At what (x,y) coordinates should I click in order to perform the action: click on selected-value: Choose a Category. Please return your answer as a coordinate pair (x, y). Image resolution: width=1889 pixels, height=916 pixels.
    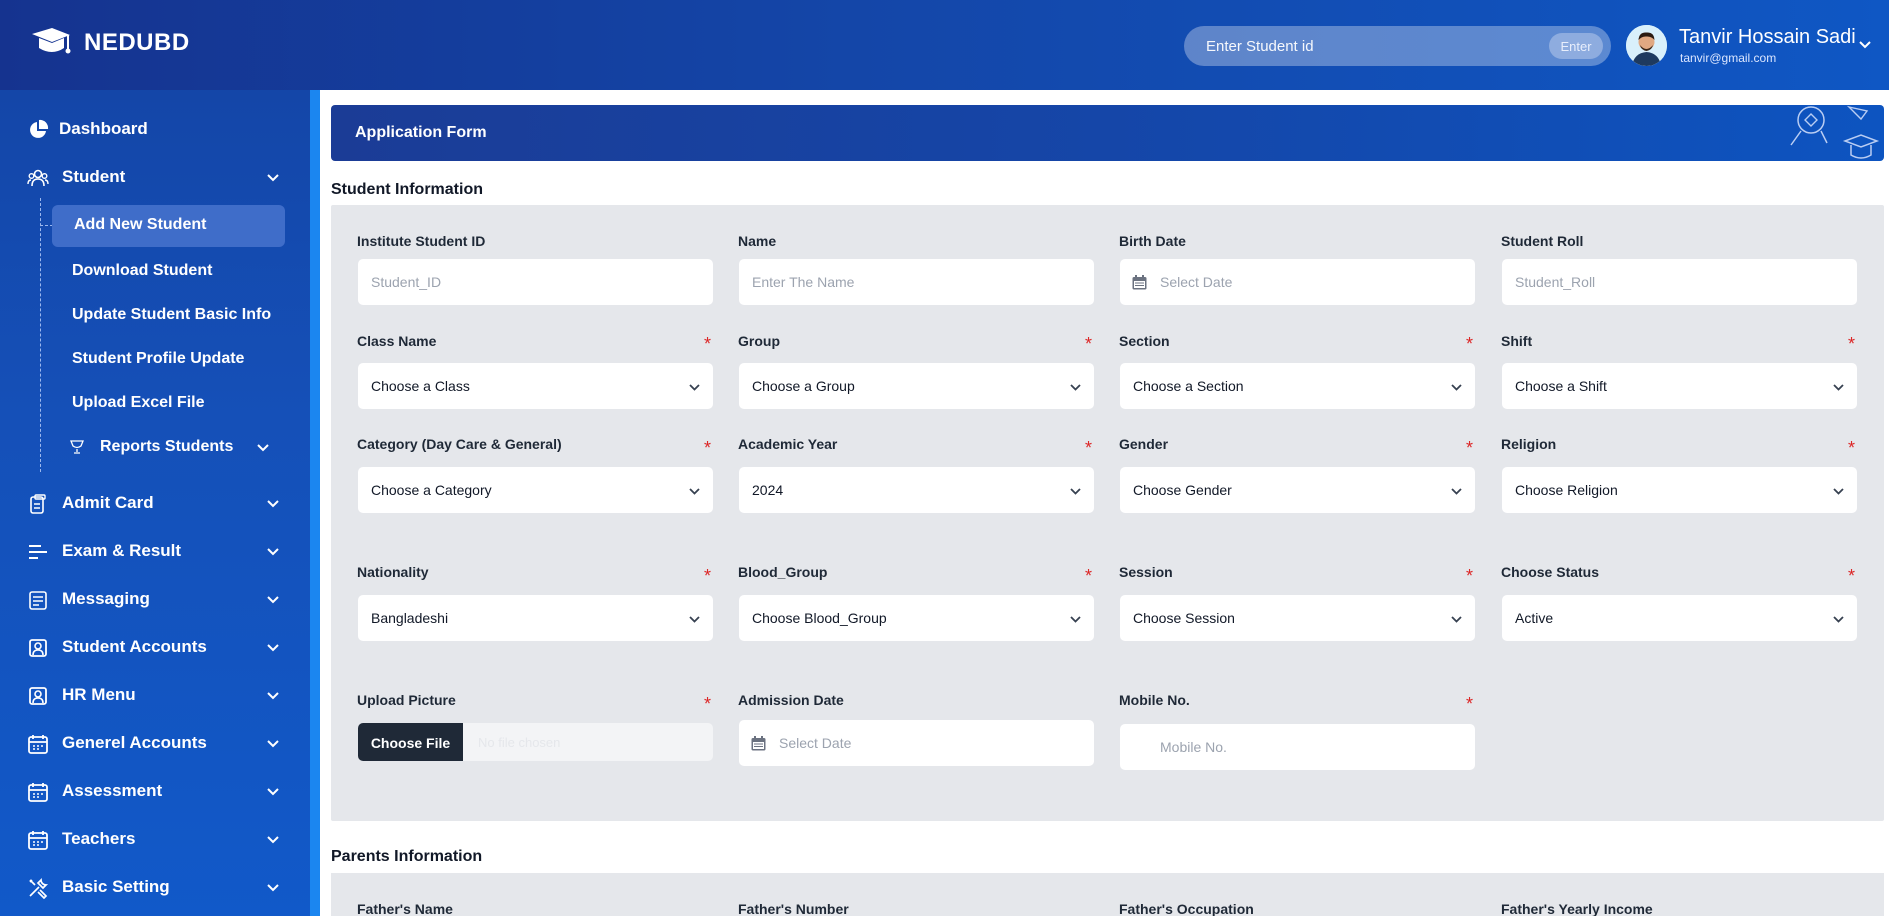
    Looking at the image, I should click on (431, 490).